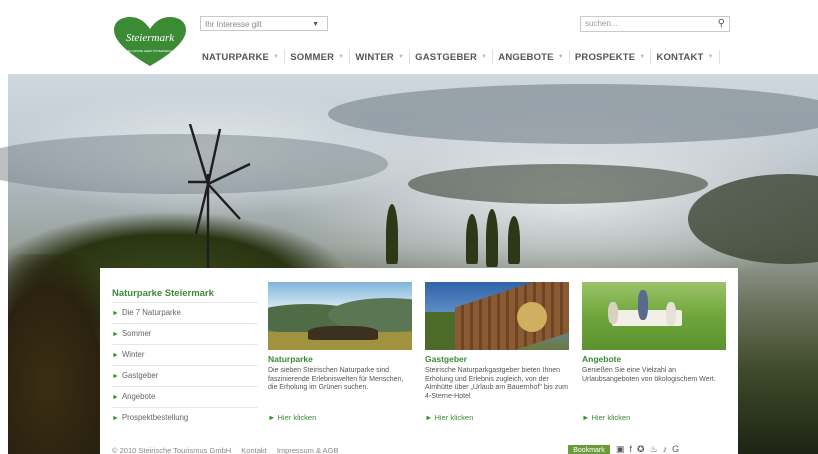 The height and width of the screenshot is (454, 818). Describe the element at coordinates (315, 24) in the screenshot. I see `dropdown-arrow-icon: ▼` at that location.